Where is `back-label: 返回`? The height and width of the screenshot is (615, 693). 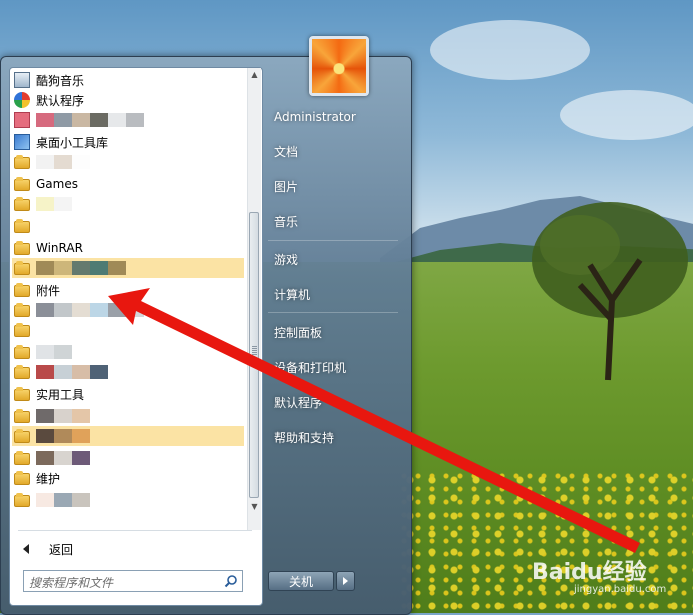
back-label: 返回 is located at coordinates (61, 549).